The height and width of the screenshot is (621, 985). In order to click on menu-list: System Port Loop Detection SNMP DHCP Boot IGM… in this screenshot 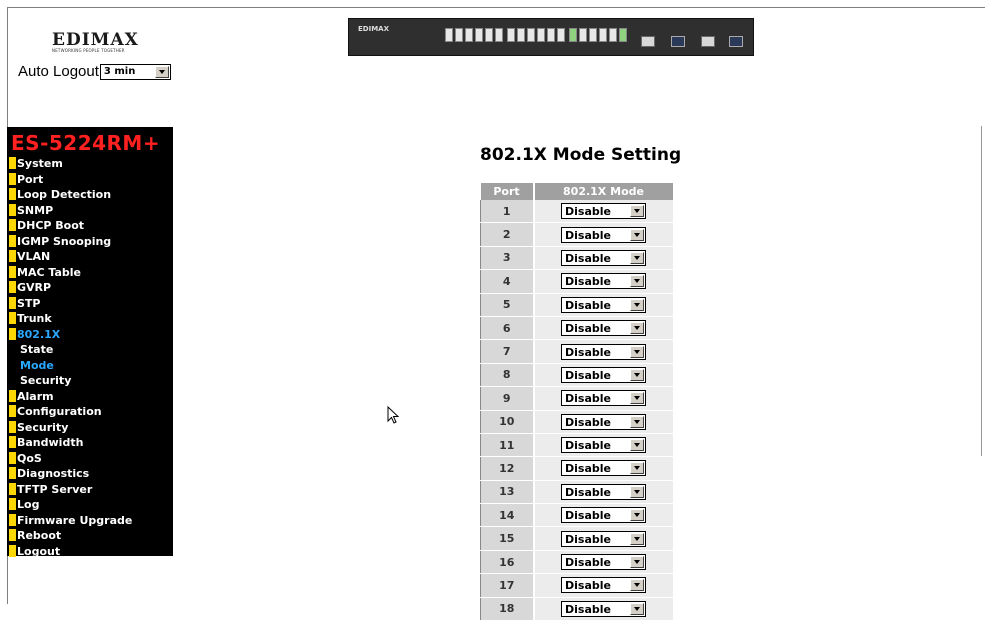, I will do `click(91, 357)`.